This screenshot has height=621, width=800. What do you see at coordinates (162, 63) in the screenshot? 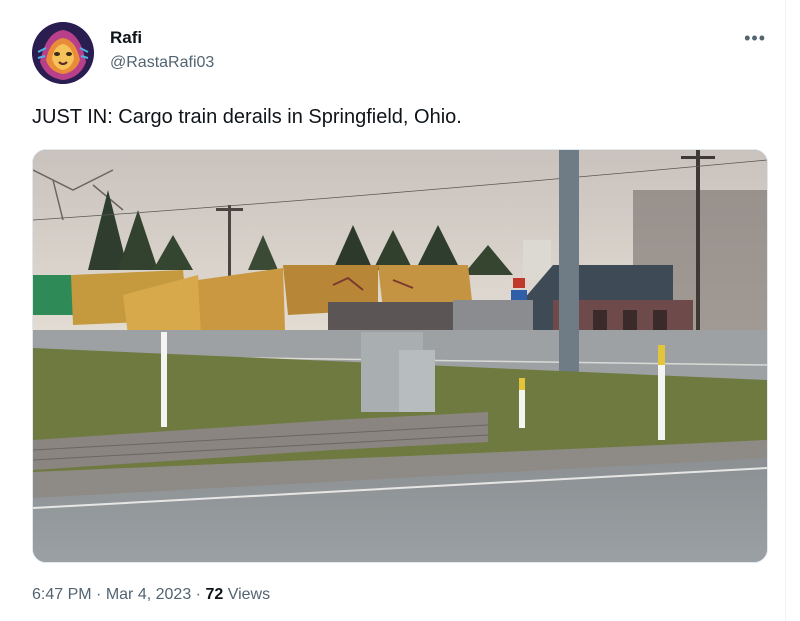
I see `author-handle: @RastaRafi03` at bounding box center [162, 63].